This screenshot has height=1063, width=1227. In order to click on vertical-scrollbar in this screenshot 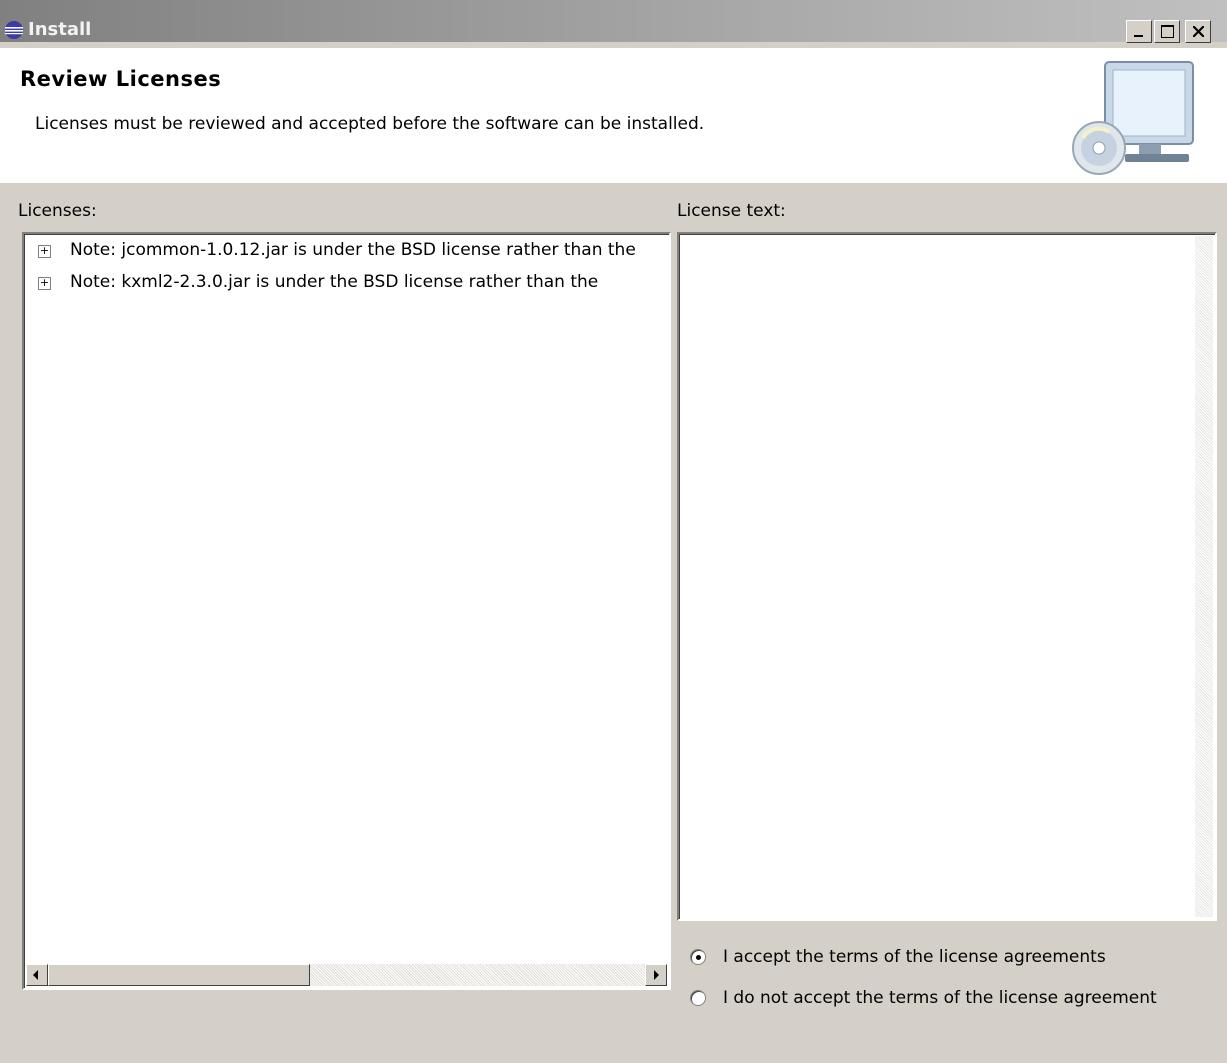, I will do `click(1204, 576)`.